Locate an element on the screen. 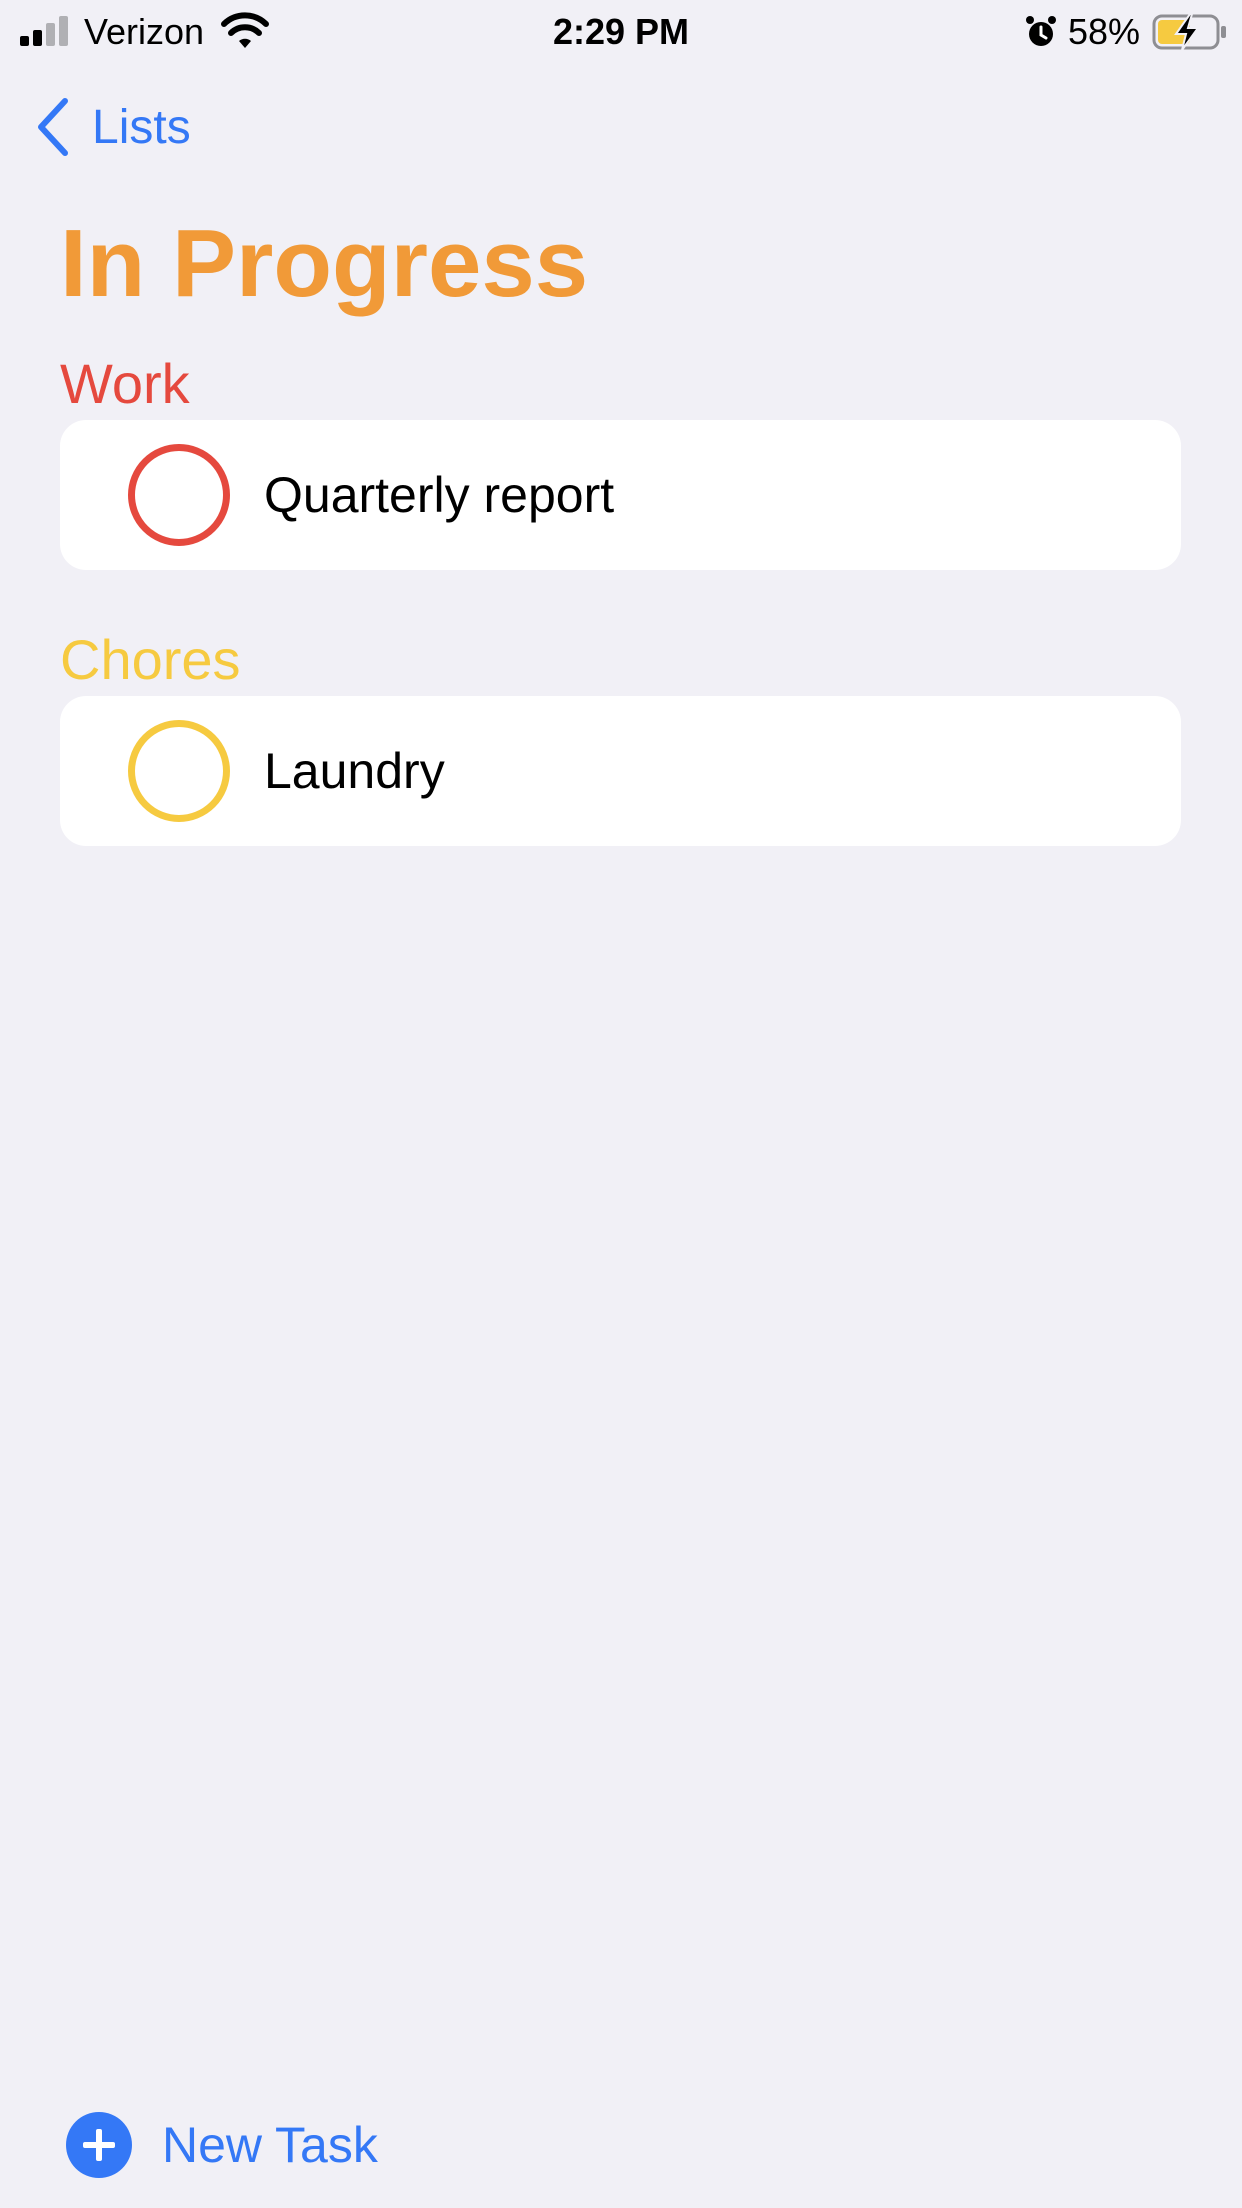  plus-circle-icon is located at coordinates (99, 2145).